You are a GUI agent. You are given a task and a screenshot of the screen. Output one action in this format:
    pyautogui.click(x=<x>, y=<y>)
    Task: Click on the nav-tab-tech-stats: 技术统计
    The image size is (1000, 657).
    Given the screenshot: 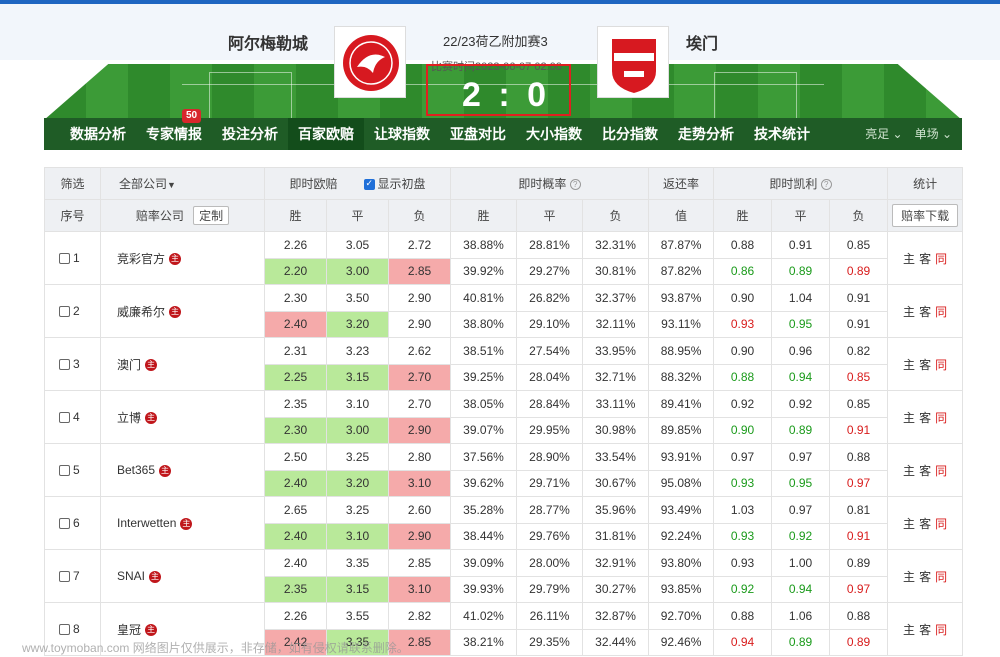 What is the action you would take?
    pyautogui.click(x=782, y=134)
    